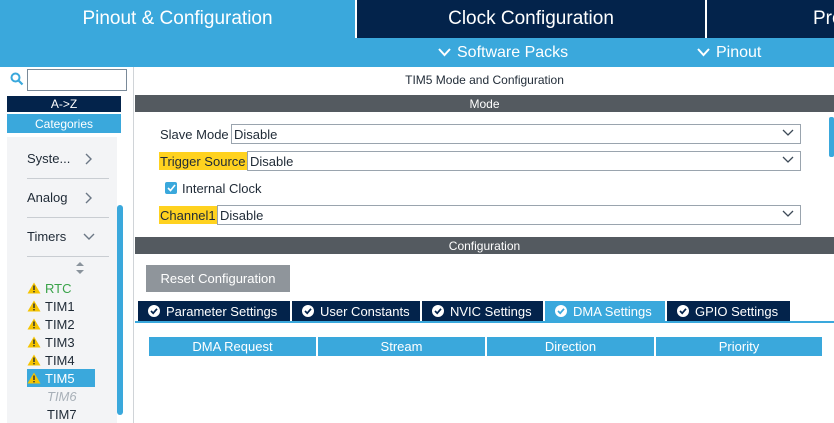 This screenshot has height=423, width=834. Describe the element at coordinates (188, 215) in the screenshot. I see `channel1-label: Channel1` at that location.